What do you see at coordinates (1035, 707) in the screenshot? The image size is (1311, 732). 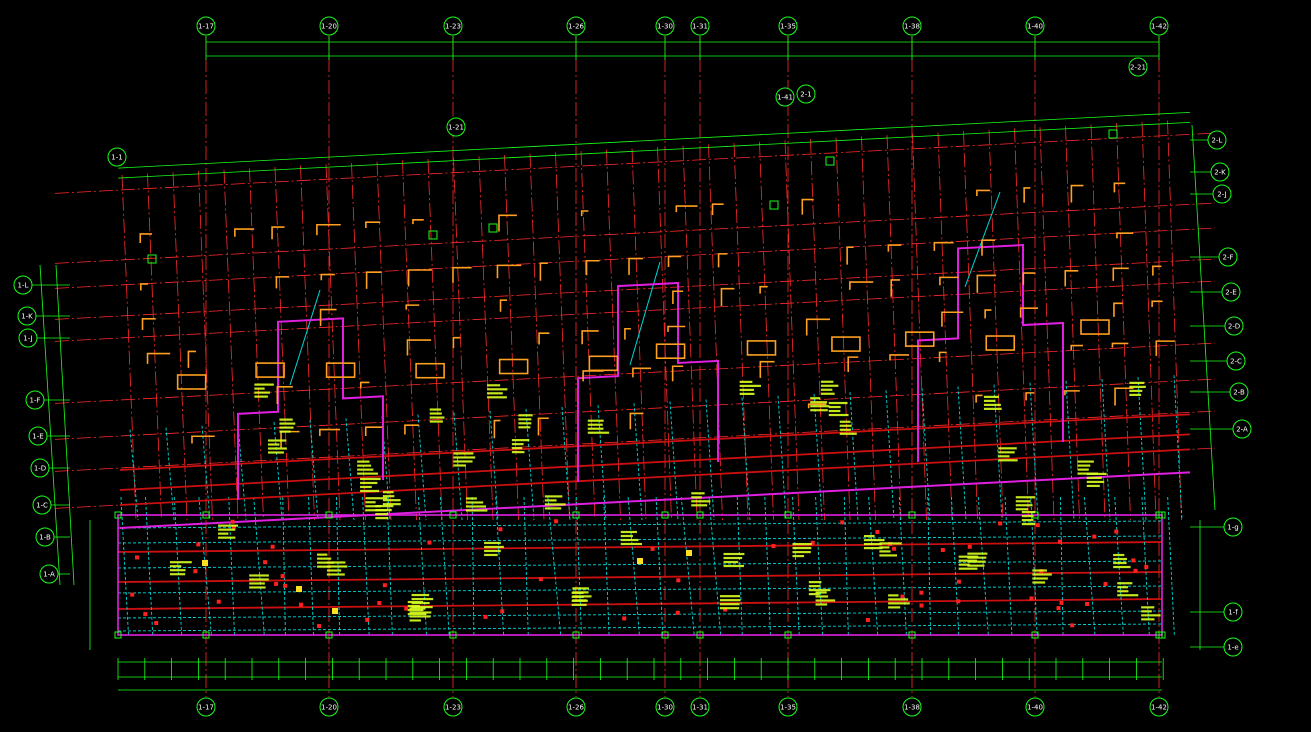 I see `axis-bubble-bottom-8: 1-40` at bounding box center [1035, 707].